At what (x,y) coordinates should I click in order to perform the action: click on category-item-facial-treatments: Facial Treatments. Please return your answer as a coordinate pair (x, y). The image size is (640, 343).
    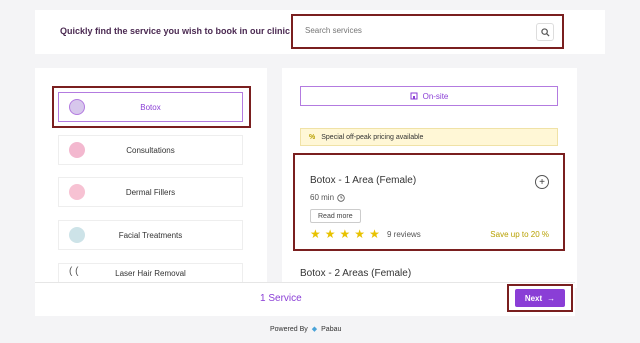
    Looking at the image, I should click on (150, 235).